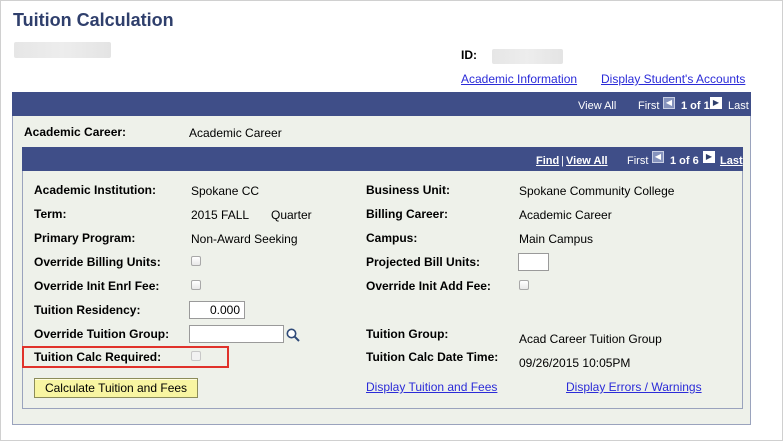 Image resolution: width=783 pixels, height=441 pixels. Describe the element at coordinates (587, 161) in the screenshot. I see `inner-view-all-link: View All` at that location.